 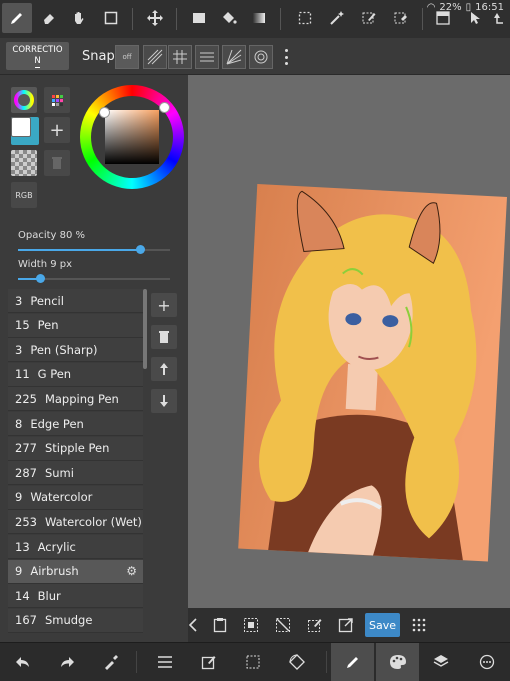 What do you see at coordinates (286, 57) in the screenshot?
I see `snap-more-icon` at bounding box center [286, 57].